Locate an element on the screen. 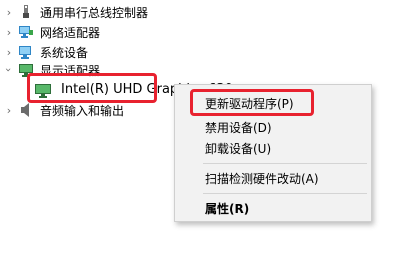 The image size is (404, 276). tree-item-audio-io: › 音频输入和输出 is located at coordinates (100, 110).